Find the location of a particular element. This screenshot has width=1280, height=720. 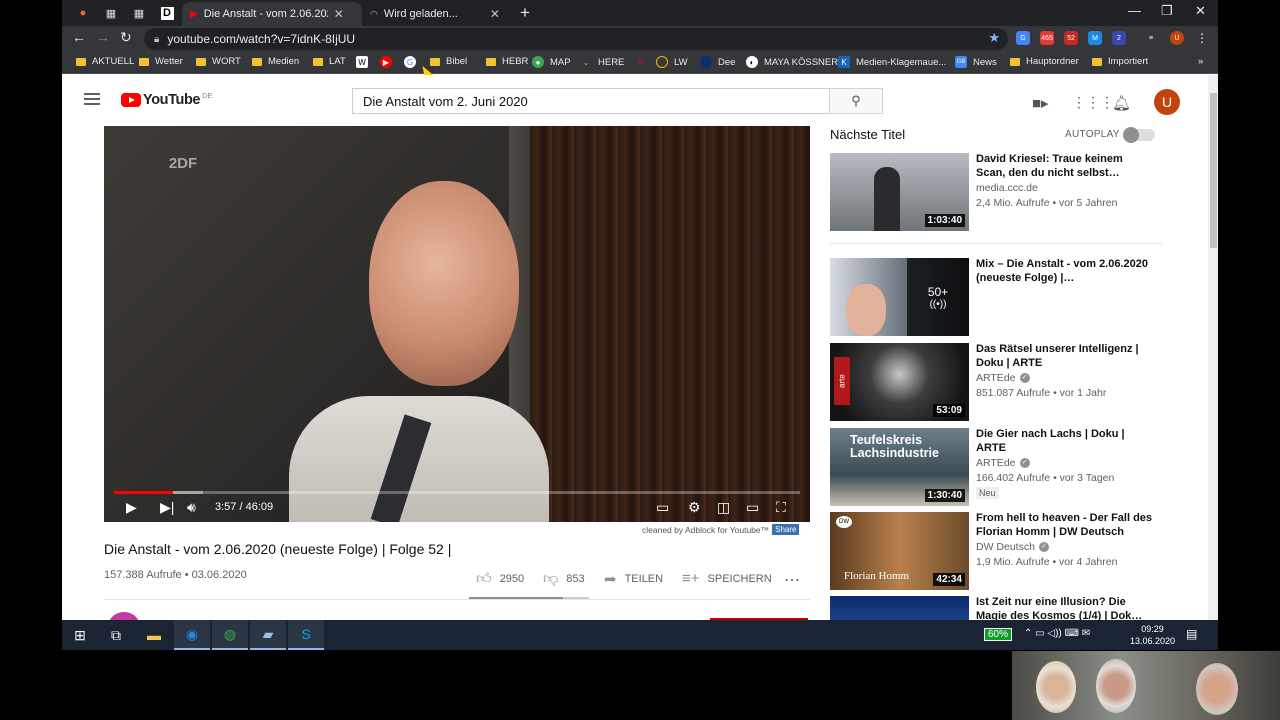

bookmark-item: N is located at coordinates (644, 62).